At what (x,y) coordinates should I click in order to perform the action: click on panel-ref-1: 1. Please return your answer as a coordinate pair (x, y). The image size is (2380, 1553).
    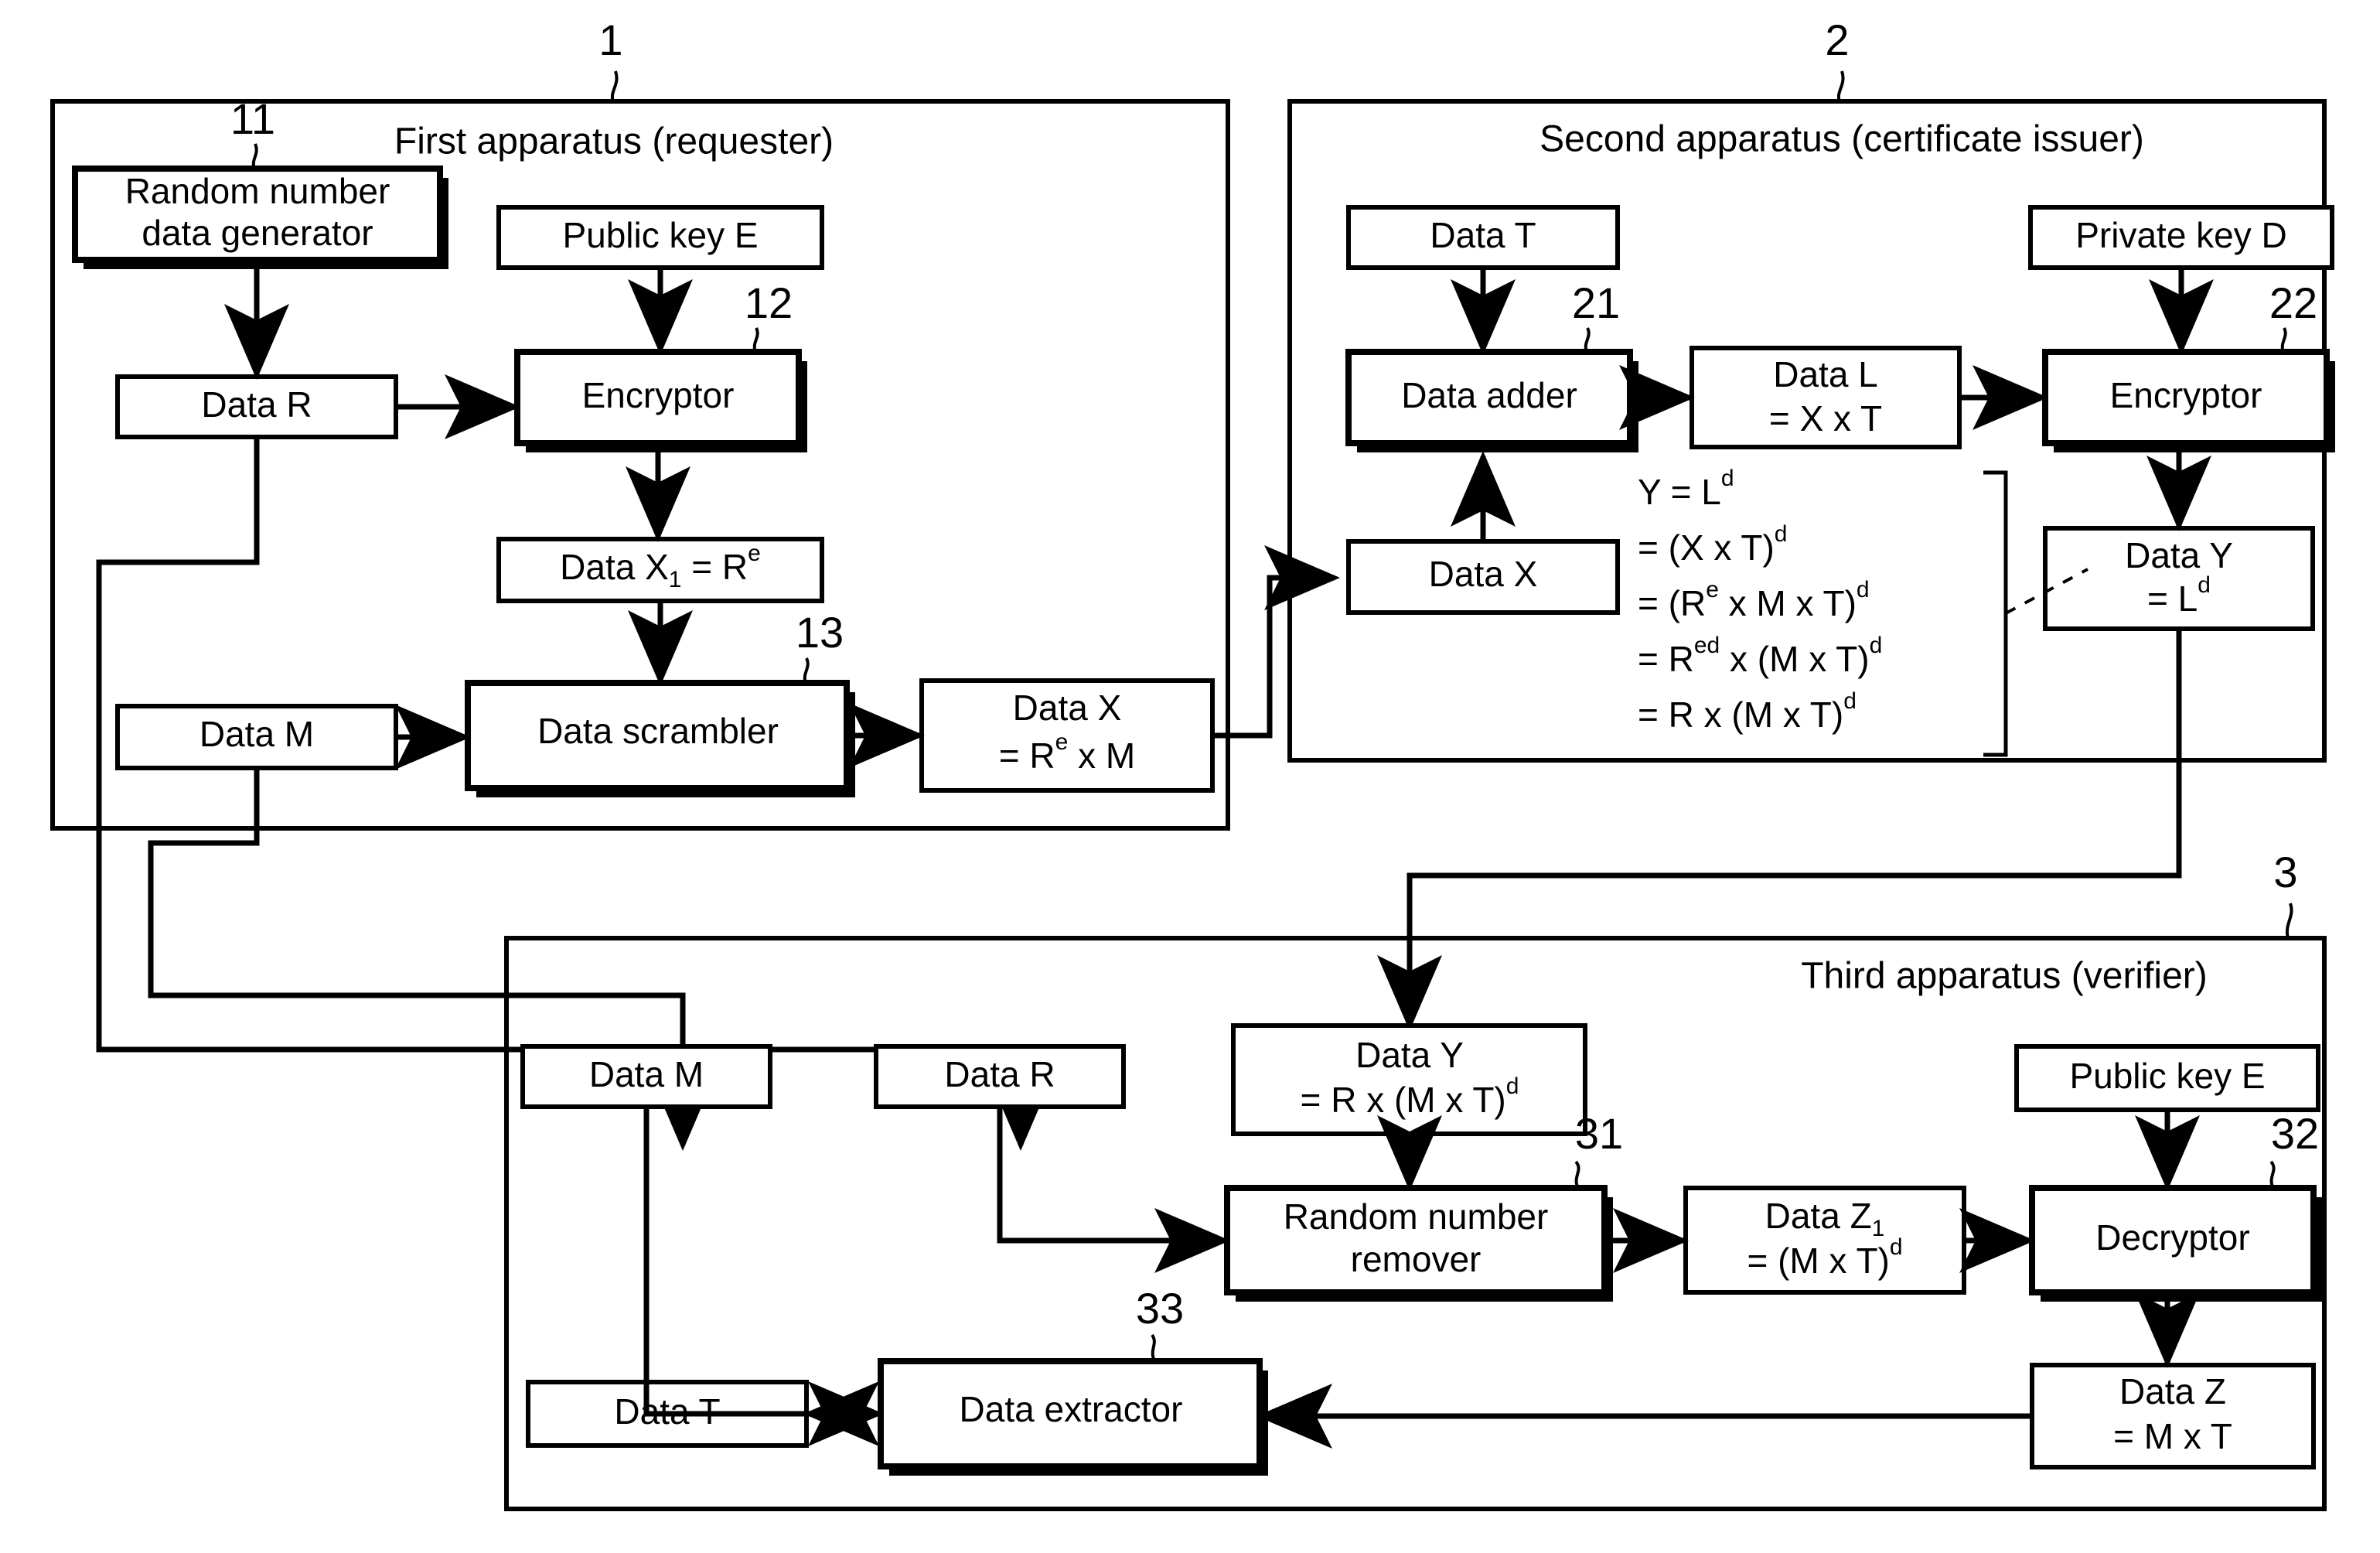
    Looking at the image, I should click on (610, 39).